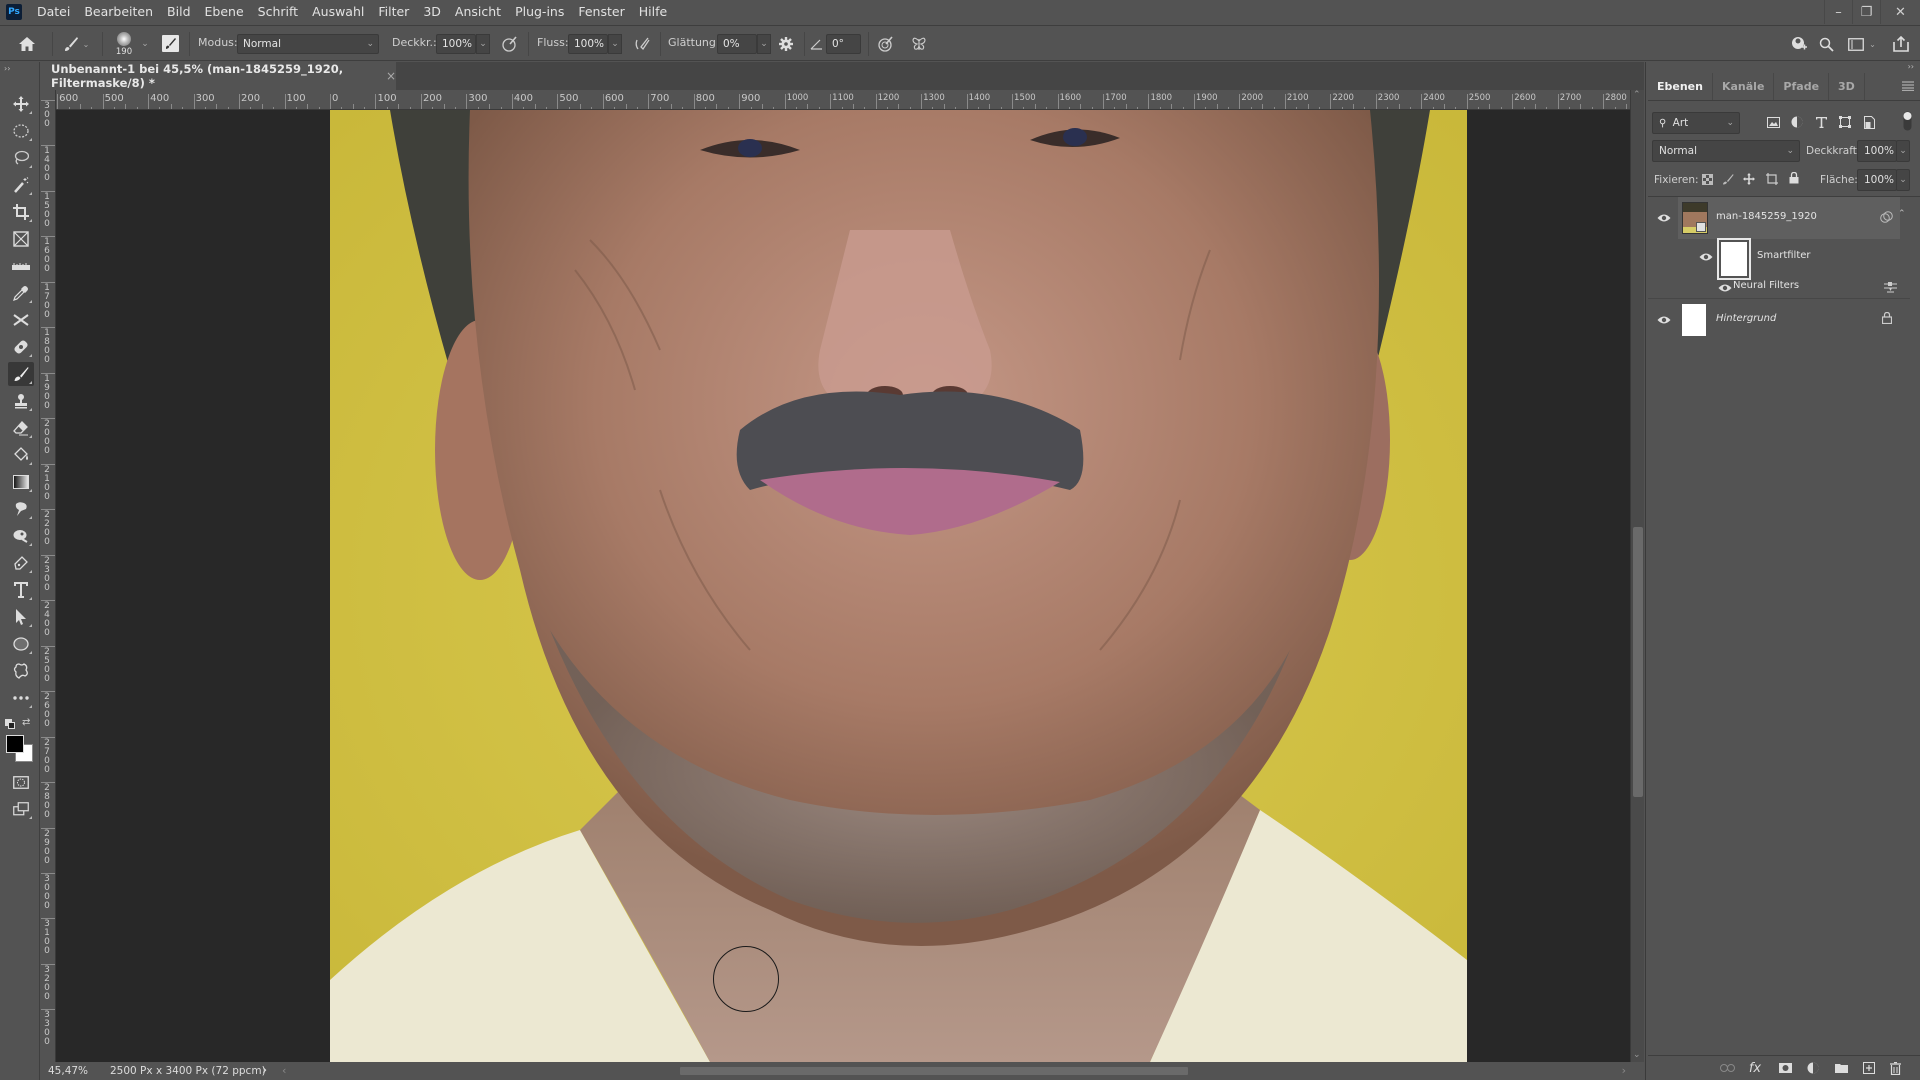 This screenshot has width=1920, height=1080. What do you see at coordinates (1728, 179) in the screenshot?
I see `lock-image-pixels-button` at bounding box center [1728, 179].